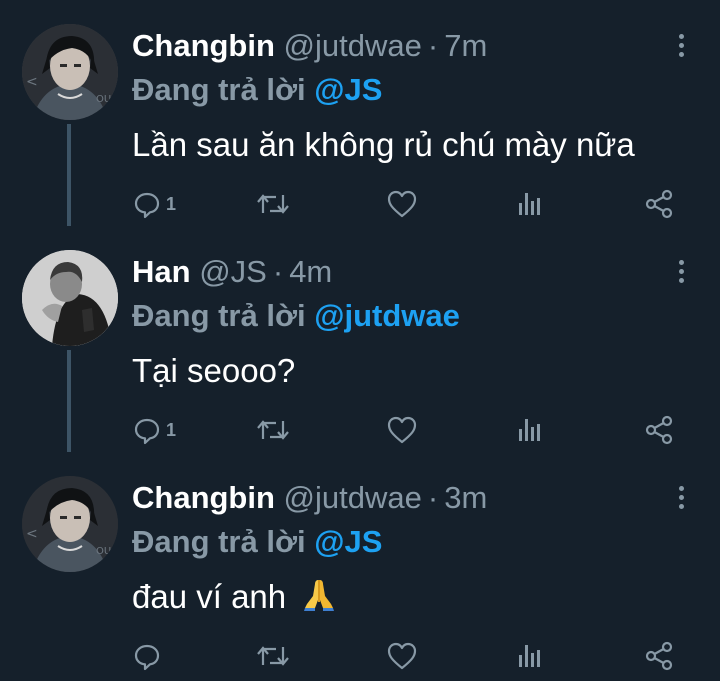 This screenshot has height=681, width=720. Describe the element at coordinates (310, 271) in the screenshot. I see `timestamp: 4m` at that location.